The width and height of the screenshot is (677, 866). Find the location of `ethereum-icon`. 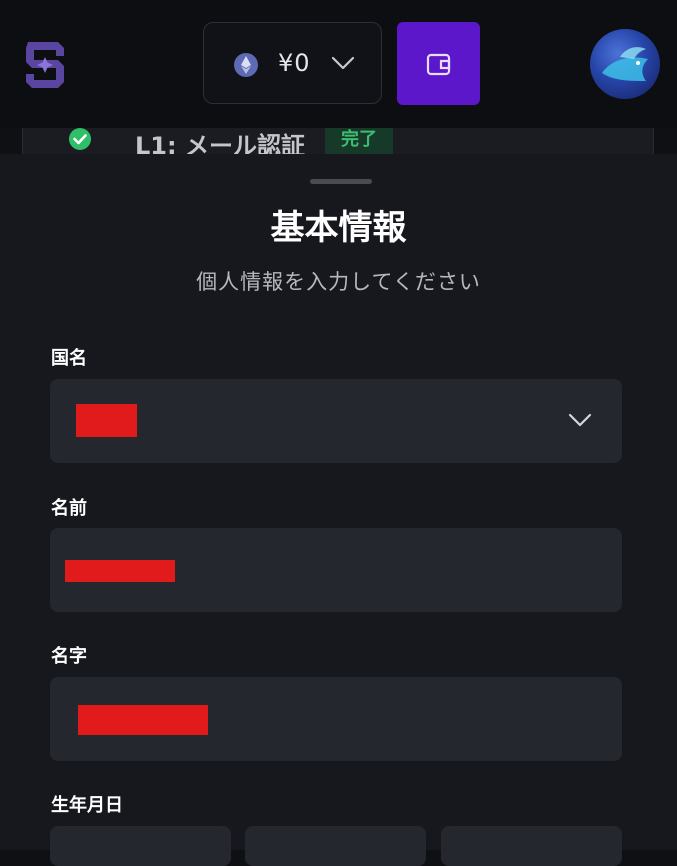

ethereum-icon is located at coordinates (246, 65).